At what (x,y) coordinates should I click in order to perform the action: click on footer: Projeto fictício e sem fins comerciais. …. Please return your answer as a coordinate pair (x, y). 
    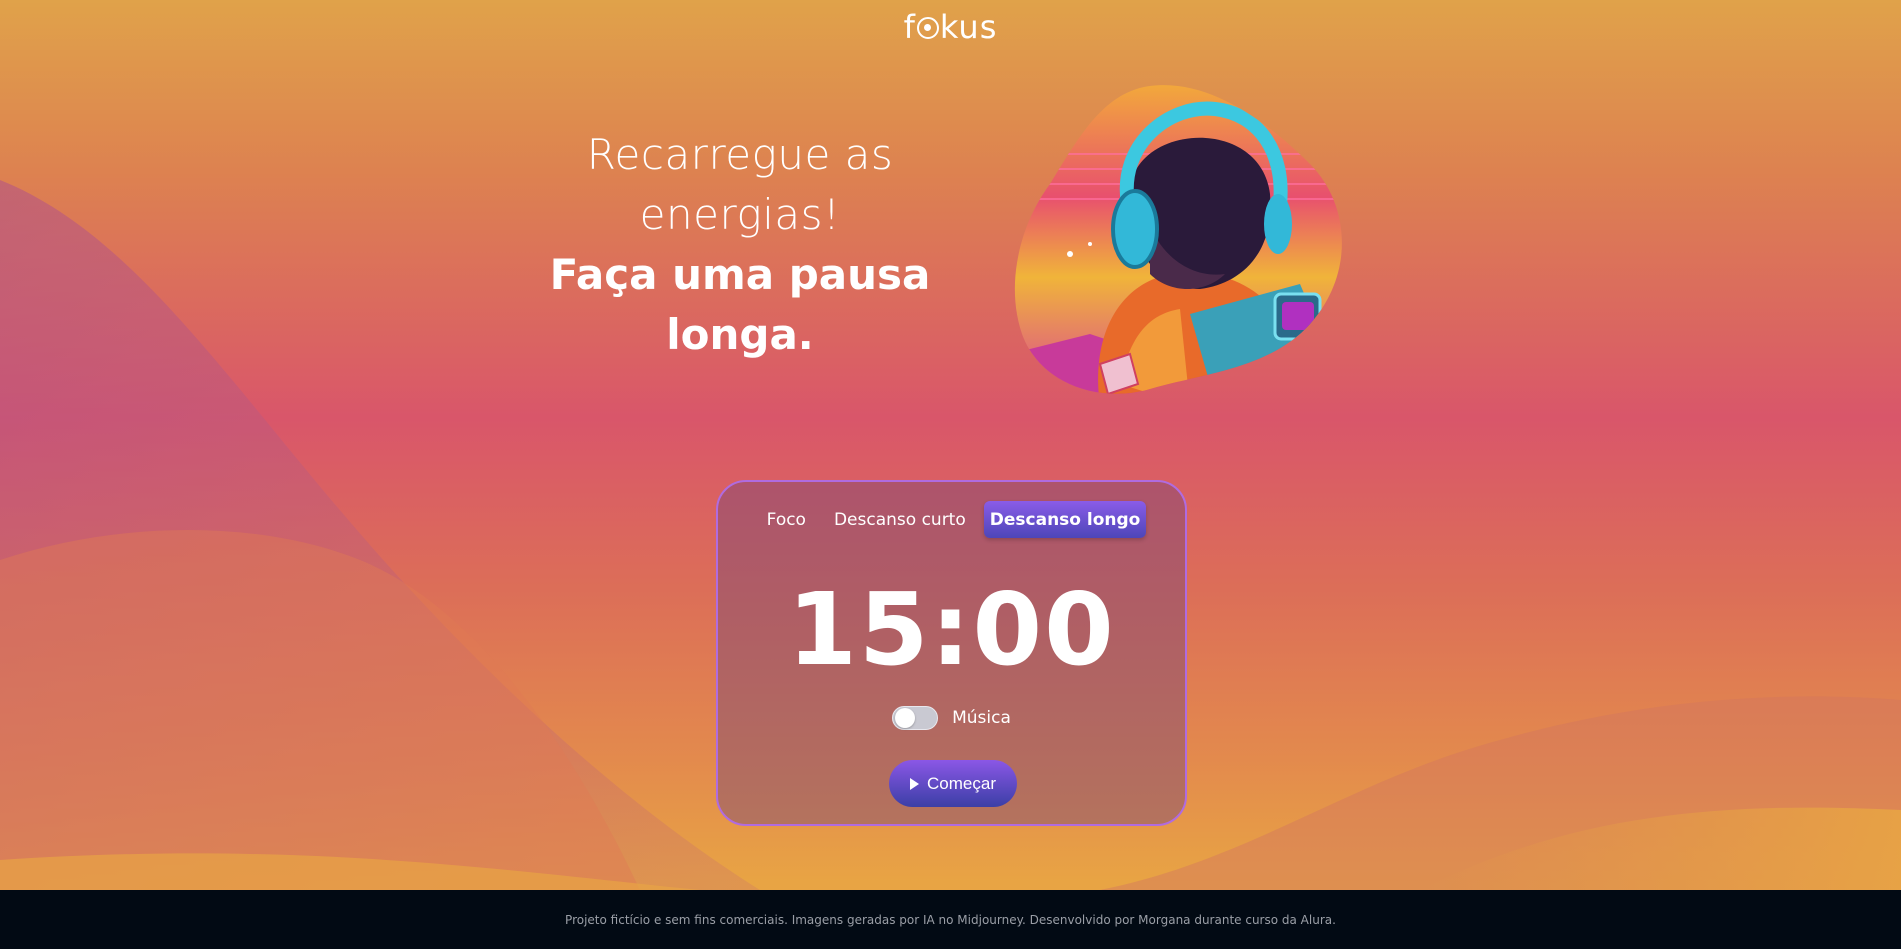
    Looking at the image, I should click on (950, 919).